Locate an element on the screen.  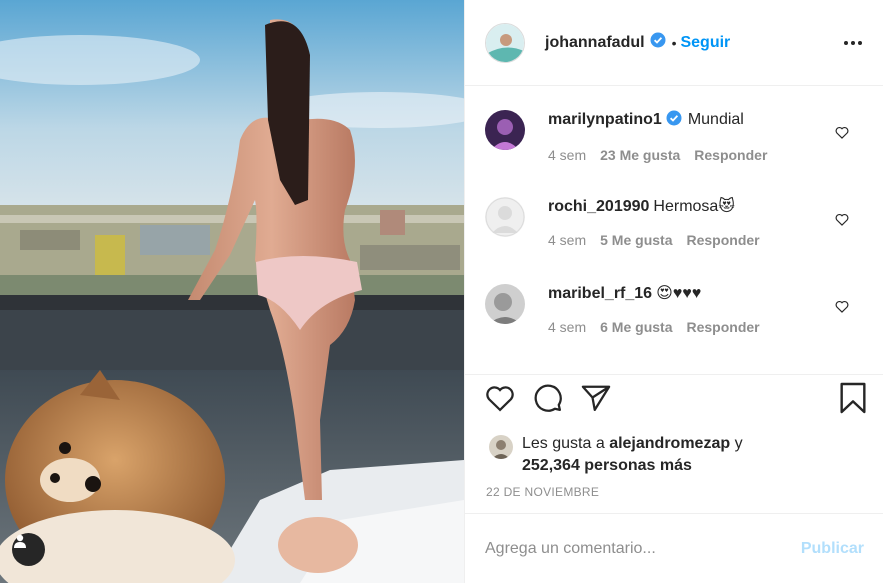
author-avatar is located at coordinates (505, 42).